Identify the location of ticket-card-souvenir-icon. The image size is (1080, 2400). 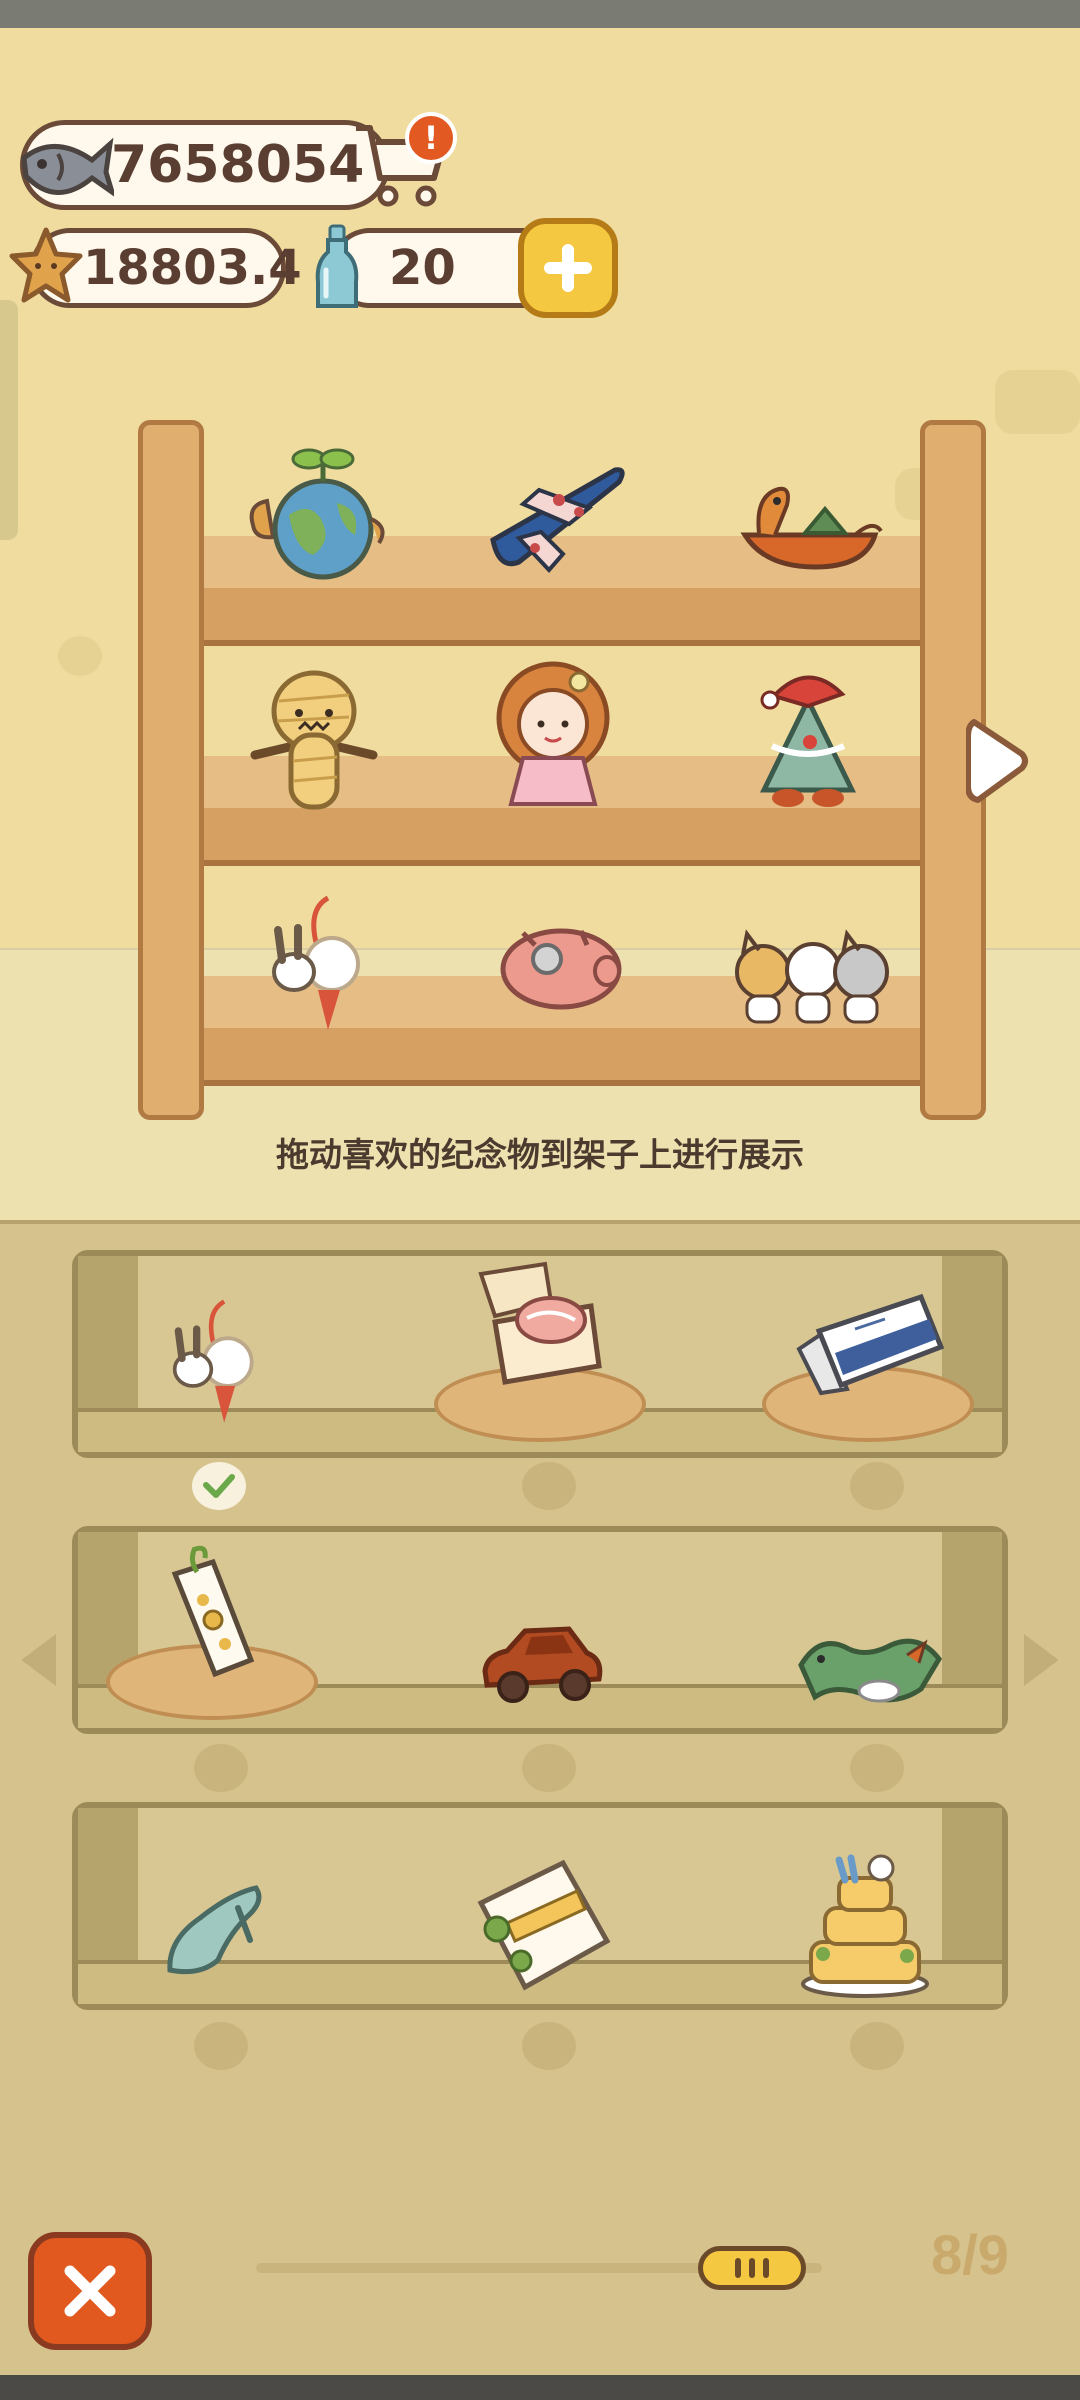
(870, 1343).